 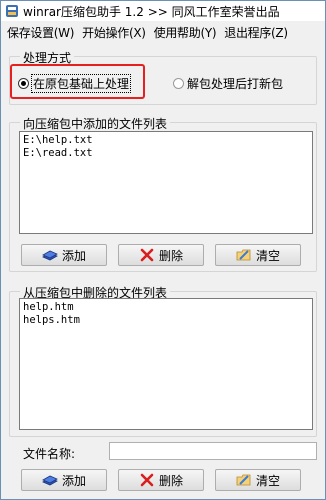 I want to click on add-button-label: 添加, so click(x=73, y=255).